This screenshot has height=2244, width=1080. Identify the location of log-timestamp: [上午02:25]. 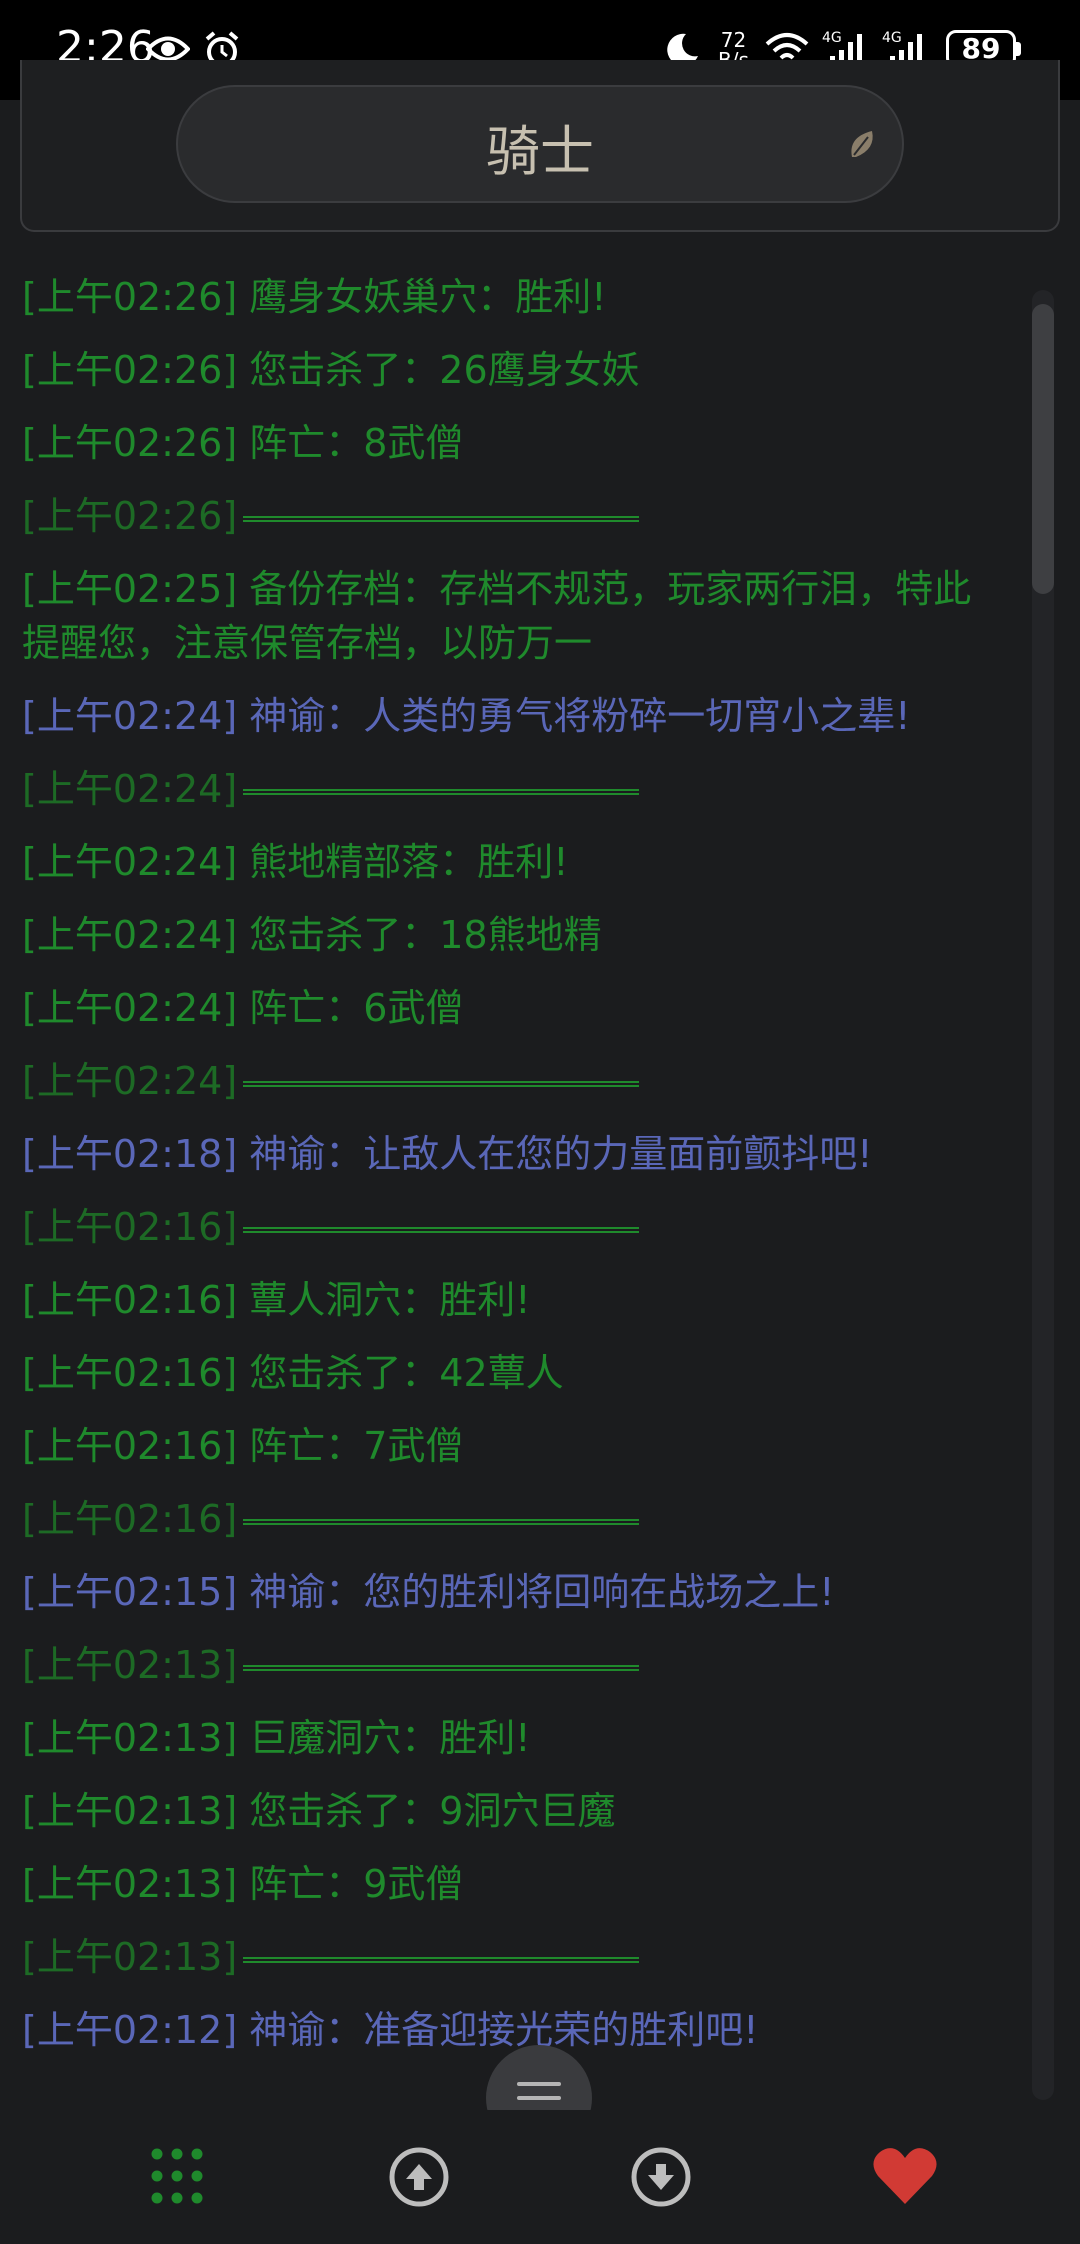
(130, 589).